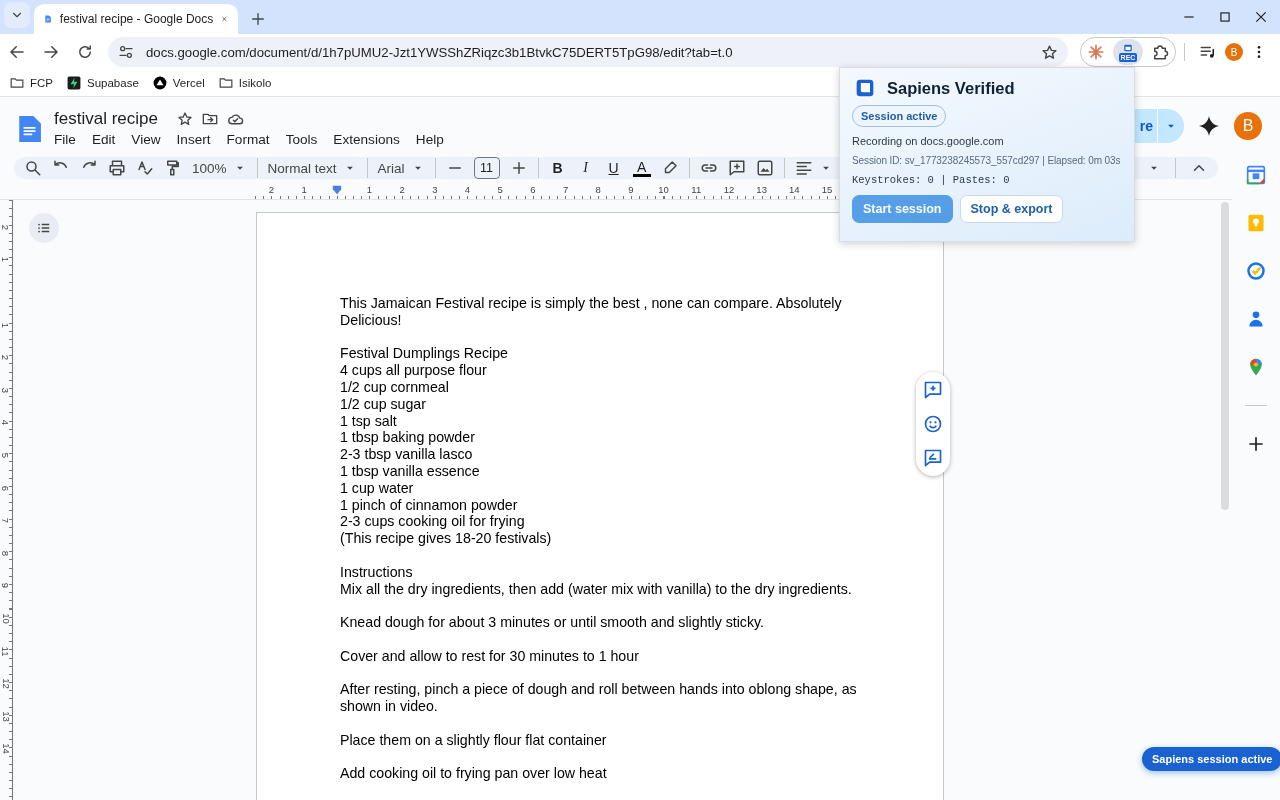  Describe the element at coordinates (1256, 319) in the screenshot. I see `person-icon` at that location.